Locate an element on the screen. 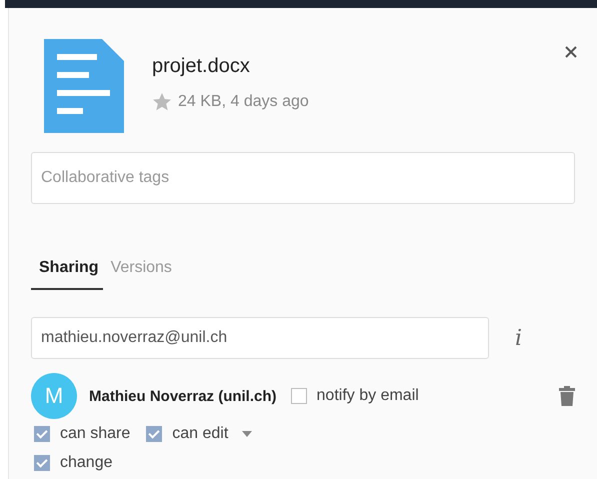 This screenshot has width=597, height=479. caret-icon is located at coordinates (247, 434).